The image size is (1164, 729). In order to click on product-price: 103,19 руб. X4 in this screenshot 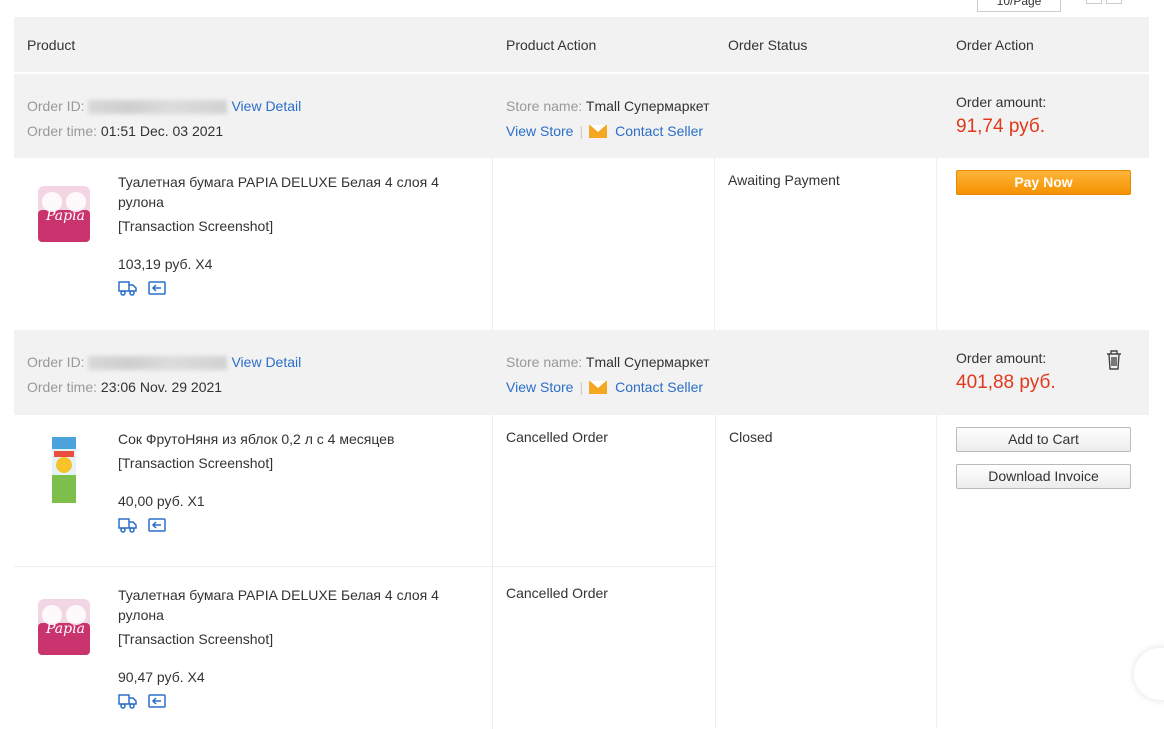, I will do `click(165, 264)`.